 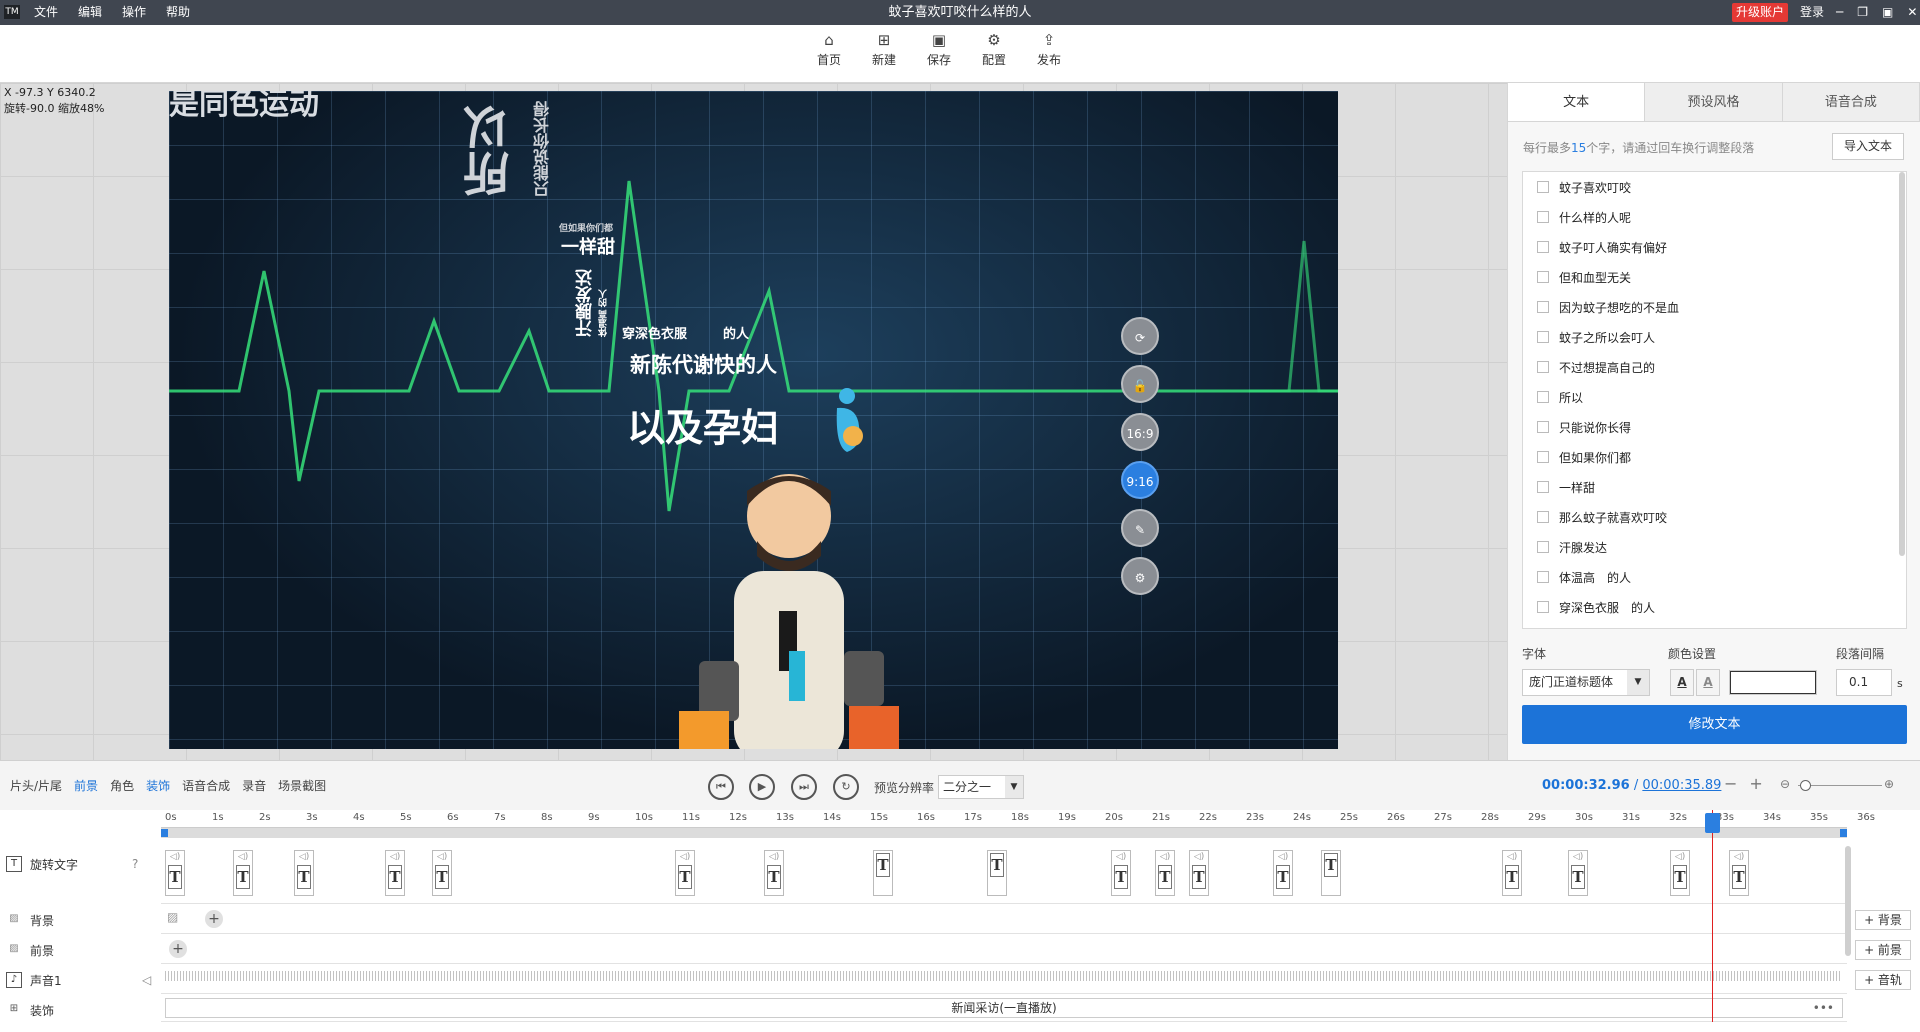 What do you see at coordinates (1912, 12) in the screenshot?
I see `close-icon: ✕` at bounding box center [1912, 12].